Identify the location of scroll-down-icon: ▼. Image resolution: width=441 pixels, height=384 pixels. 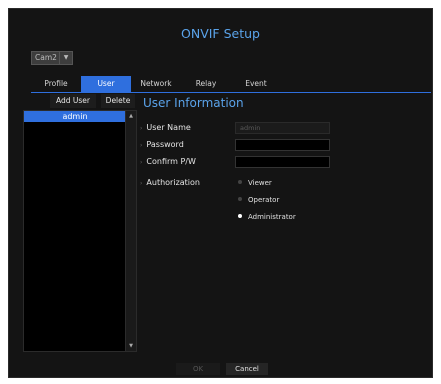
(131, 346).